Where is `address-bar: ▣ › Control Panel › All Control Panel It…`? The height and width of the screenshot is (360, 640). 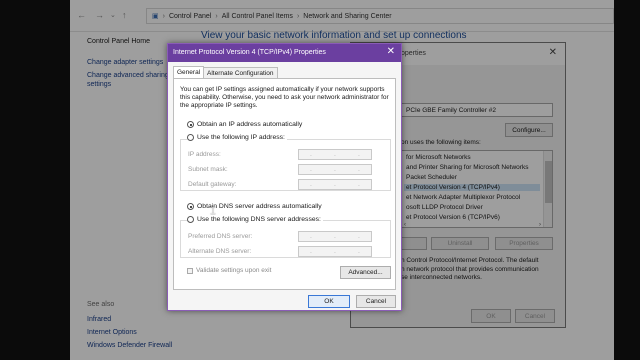
address-bar: ▣ › Control Panel › All Control Panel It… is located at coordinates (380, 16).